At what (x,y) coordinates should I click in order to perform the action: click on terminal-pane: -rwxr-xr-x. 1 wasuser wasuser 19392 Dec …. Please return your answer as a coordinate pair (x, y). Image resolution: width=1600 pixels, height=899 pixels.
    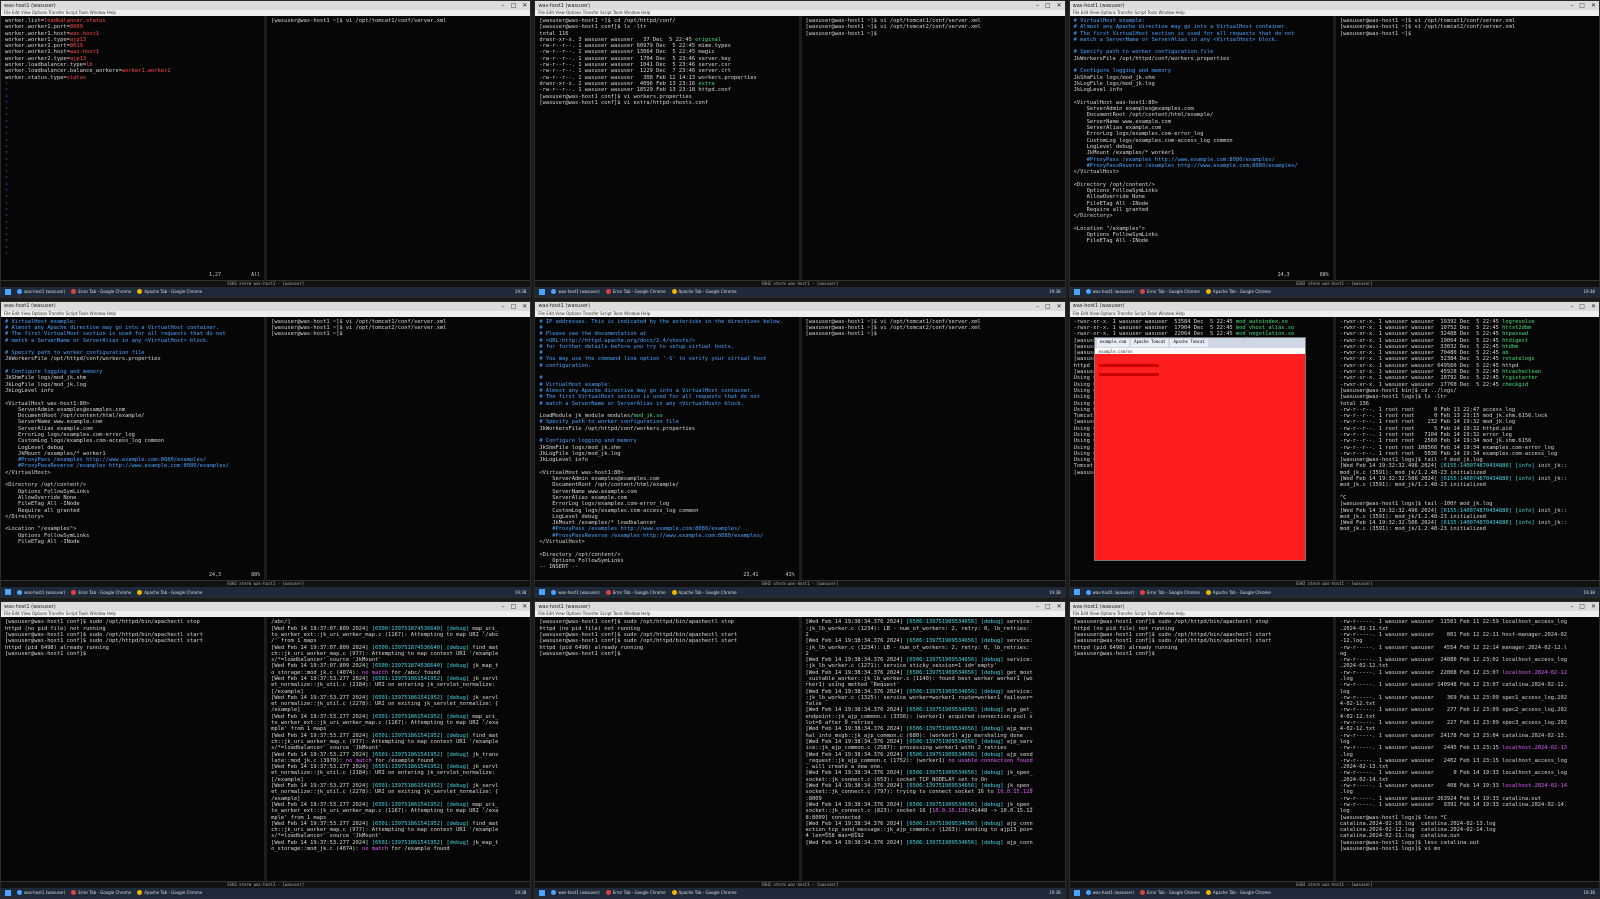
    Looking at the image, I should click on (1467, 448).